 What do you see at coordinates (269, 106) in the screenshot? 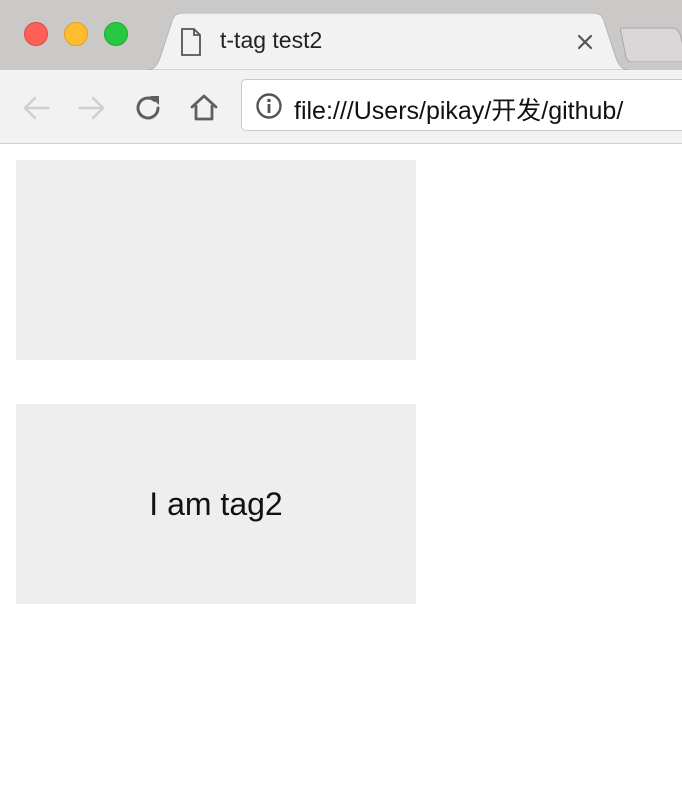
I see `info-icon` at bounding box center [269, 106].